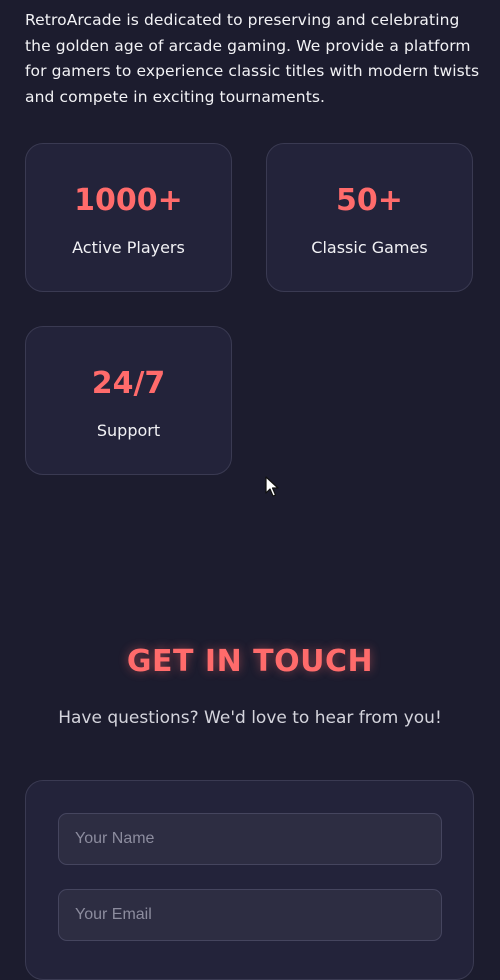 The width and height of the screenshot is (500, 980). Describe the element at coordinates (369, 200) in the screenshot. I see `stat-value: 50+` at that location.